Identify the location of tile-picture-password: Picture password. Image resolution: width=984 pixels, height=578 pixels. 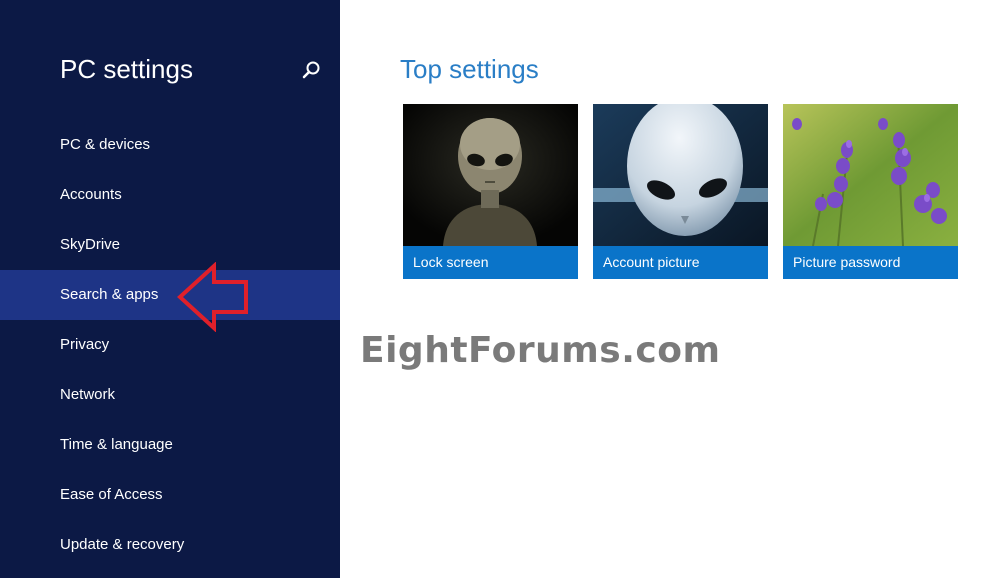
(870, 191).